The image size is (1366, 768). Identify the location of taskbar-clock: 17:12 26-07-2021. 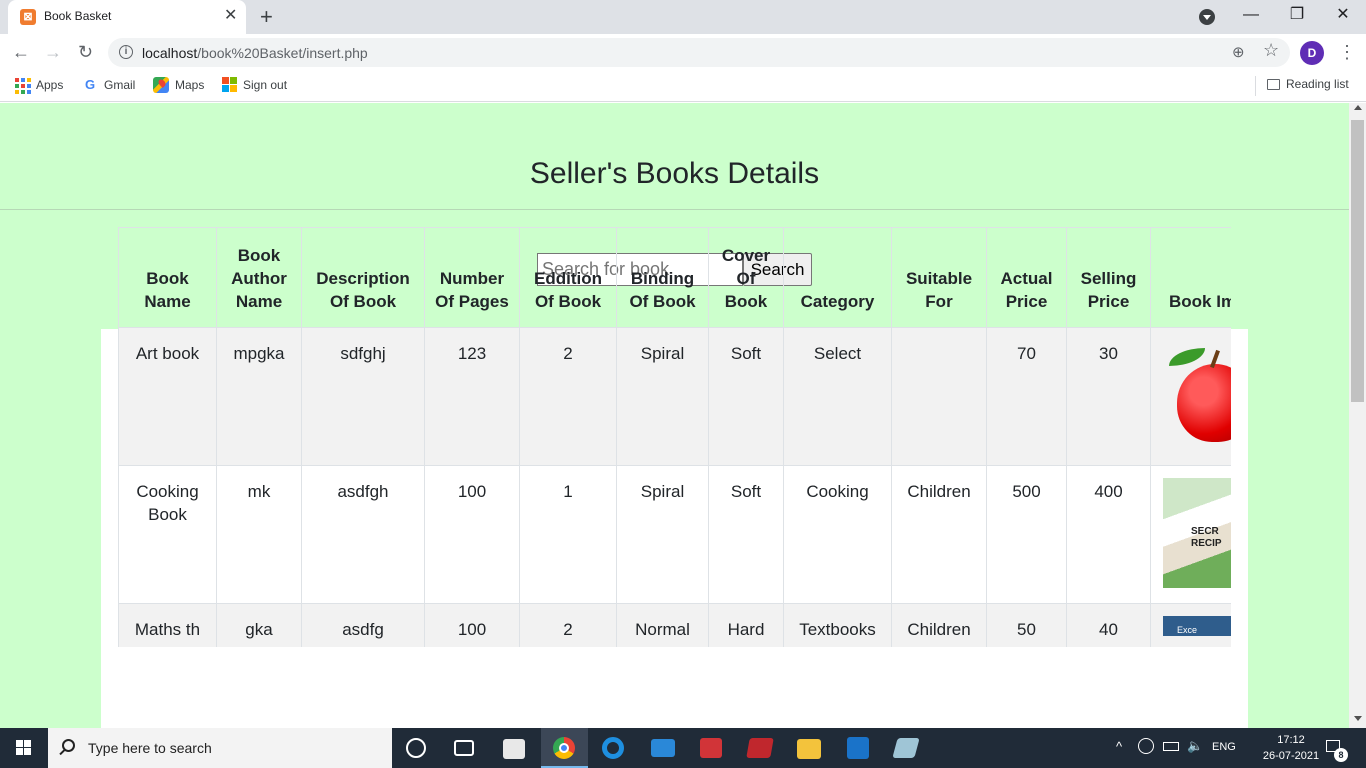
(1291, 748).